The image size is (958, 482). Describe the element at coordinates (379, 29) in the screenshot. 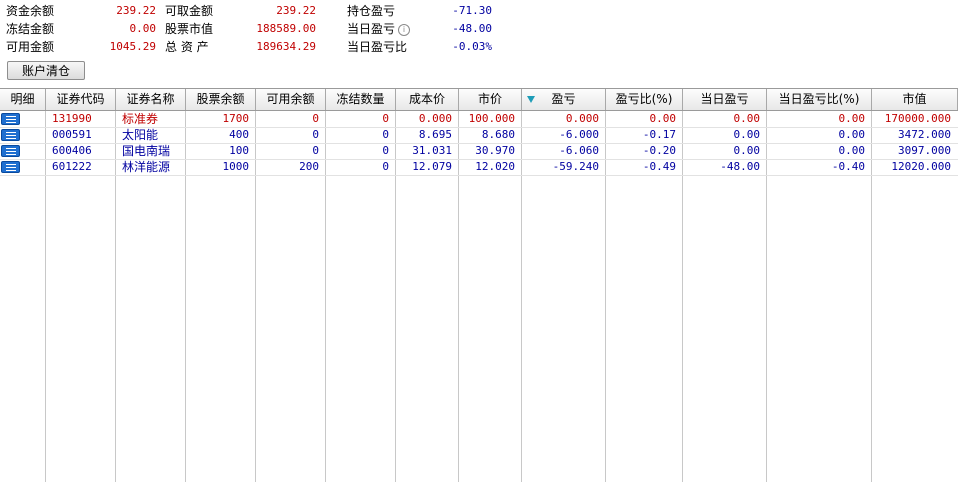

I see `today-pl-label: 当日盈亏 i` at that location.